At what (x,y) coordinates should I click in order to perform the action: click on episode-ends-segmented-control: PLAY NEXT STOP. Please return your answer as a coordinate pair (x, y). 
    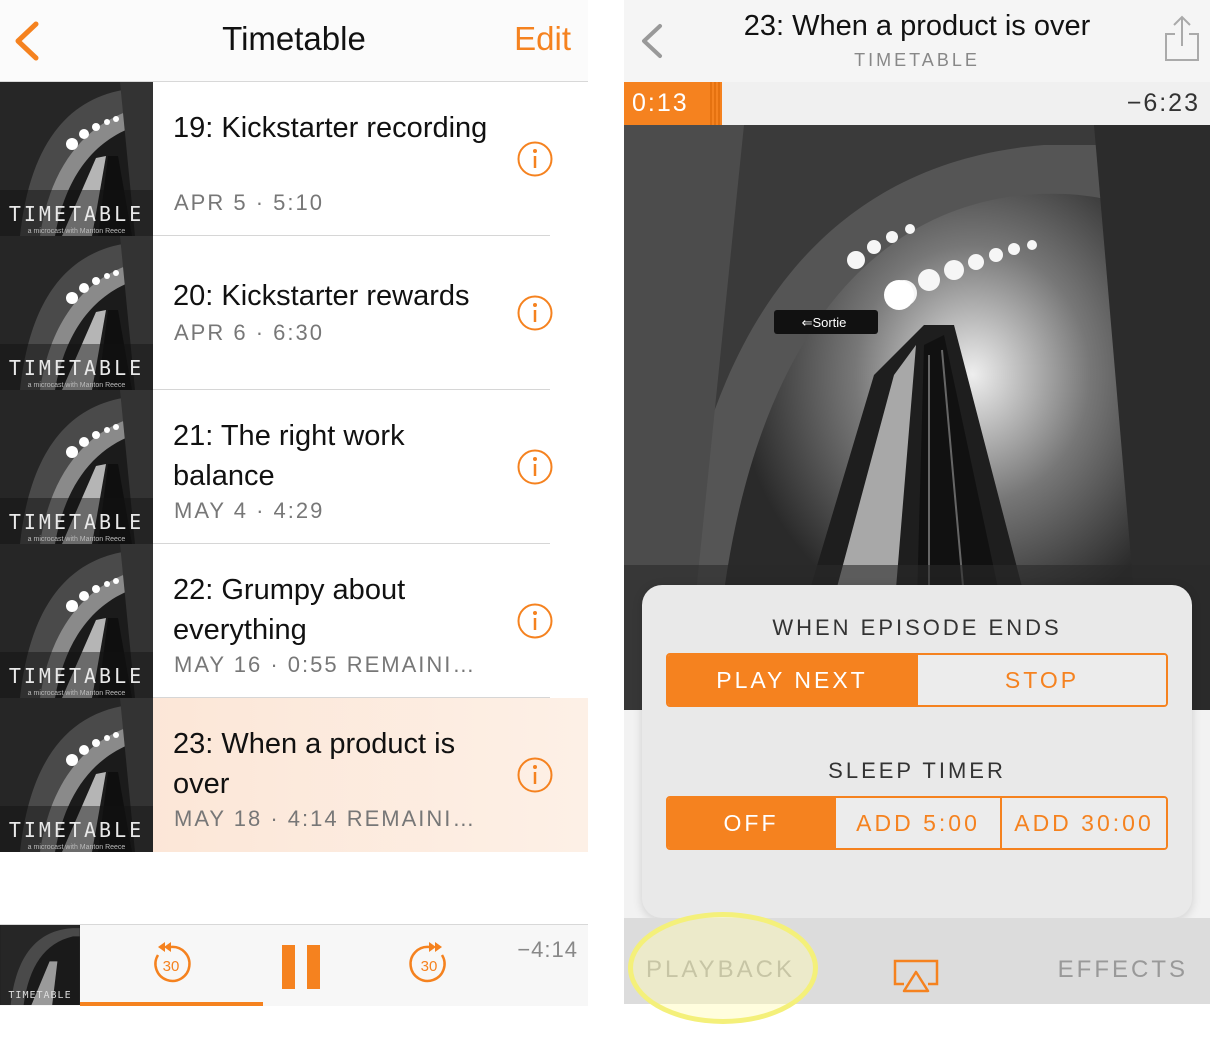
    Looking at the image, I should click on (917, 680).